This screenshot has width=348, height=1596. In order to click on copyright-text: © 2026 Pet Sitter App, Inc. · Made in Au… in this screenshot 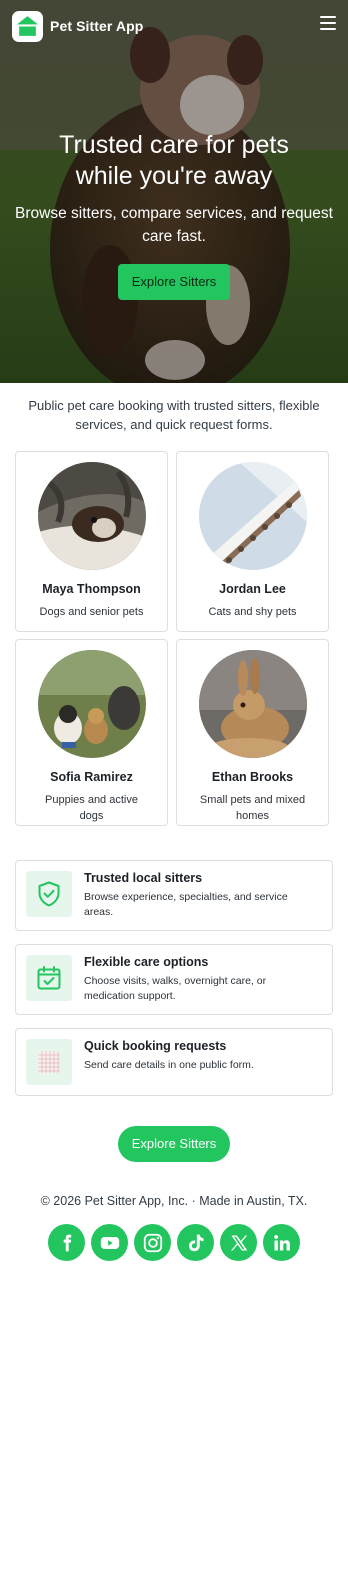, I will do `click(174, 1201)`.